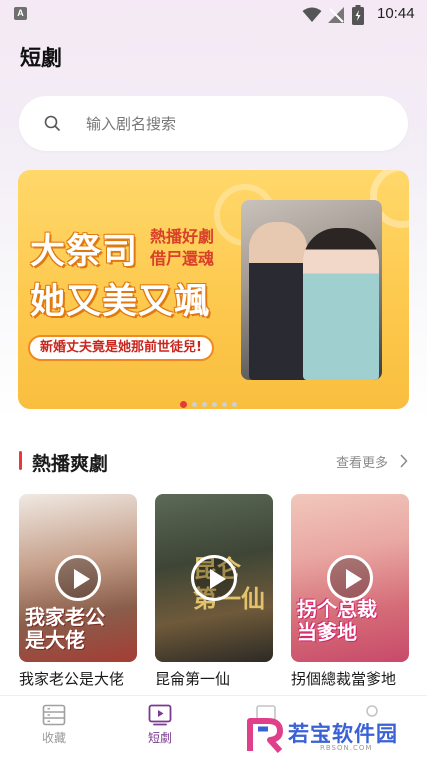  I want to click on drama-card: 我家老公 是大佬 我家老公是大佬, so click(78, 591).